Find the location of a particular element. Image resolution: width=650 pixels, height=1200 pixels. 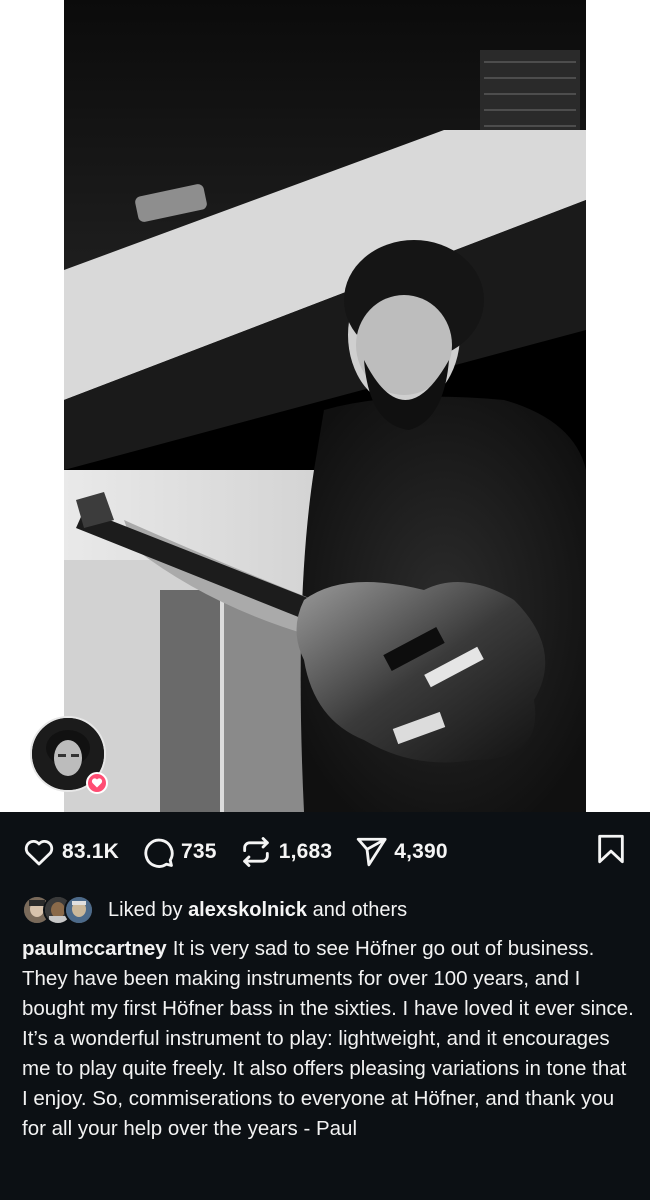

send-icon is located at coordinates (371, 852).